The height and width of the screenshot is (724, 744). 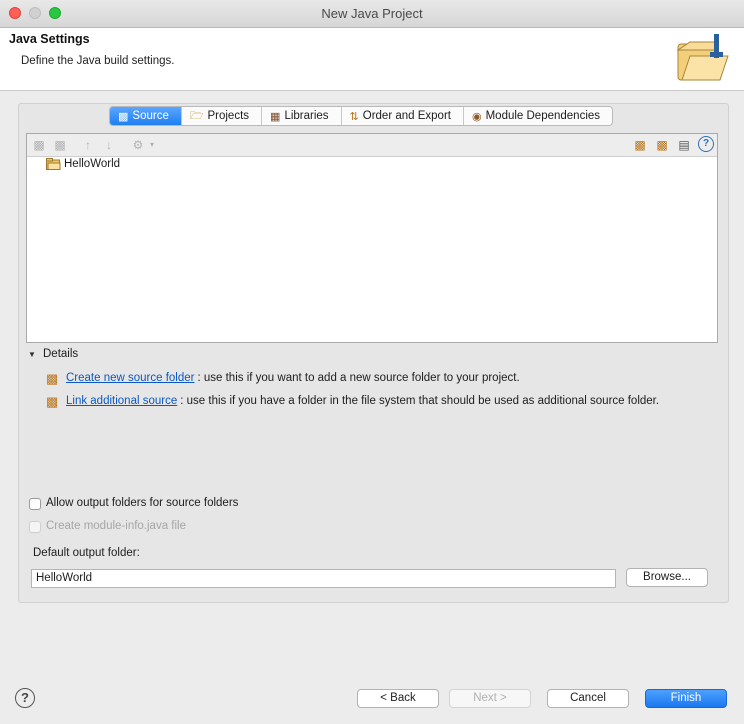 What do you see at coordinates (476, 116) in the screenshot?
I see `module-icon: ◉` at bounding box center [476, 116].